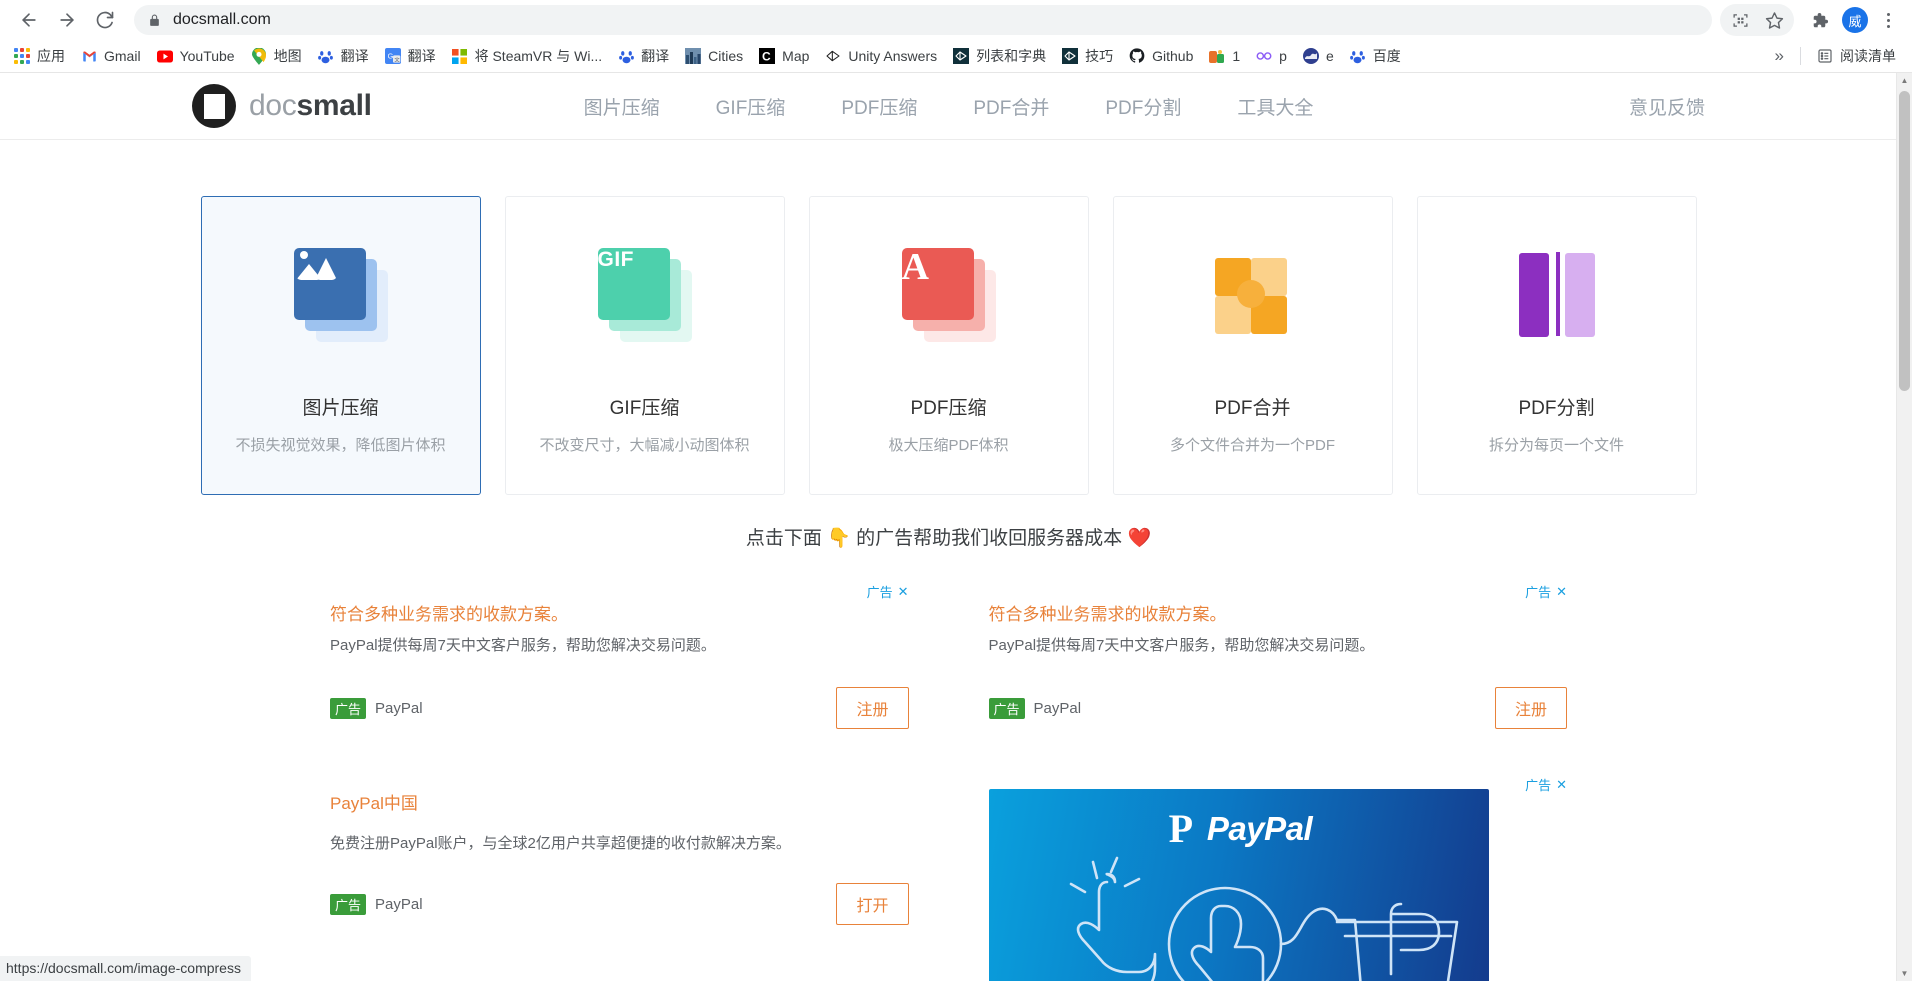 Image resolution: width=1912 pixels, height=981 pixels. I want to click on tool-card-pdf-compress: A PDF压缩 极大压缩PDF体积, so click(948, 345).